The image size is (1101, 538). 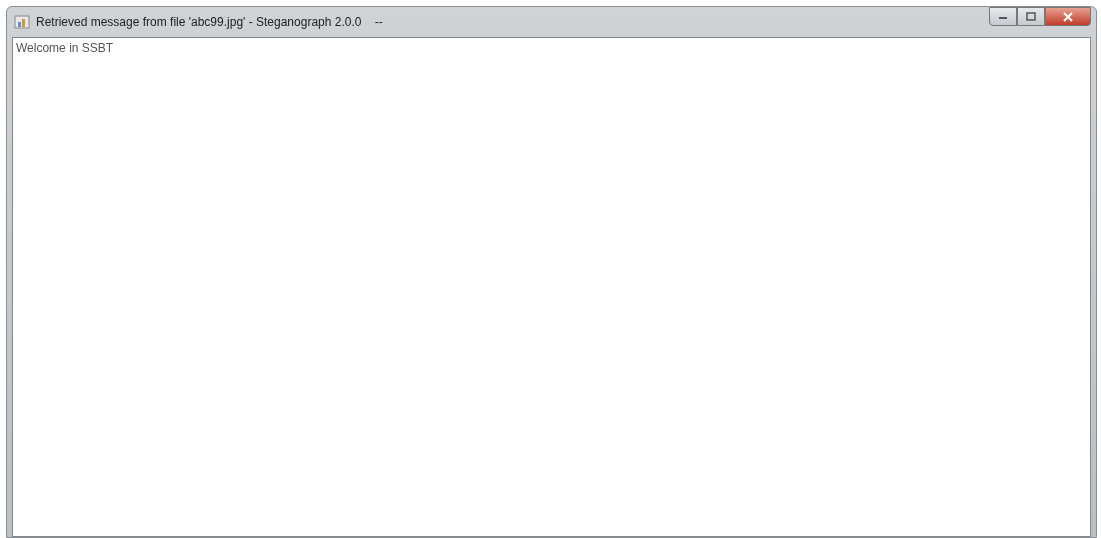 I want to click on window-title: Retrieved message from file 'abc99.jpg' - Steganograph 2.0.0 --, so click(x=209, y=22).